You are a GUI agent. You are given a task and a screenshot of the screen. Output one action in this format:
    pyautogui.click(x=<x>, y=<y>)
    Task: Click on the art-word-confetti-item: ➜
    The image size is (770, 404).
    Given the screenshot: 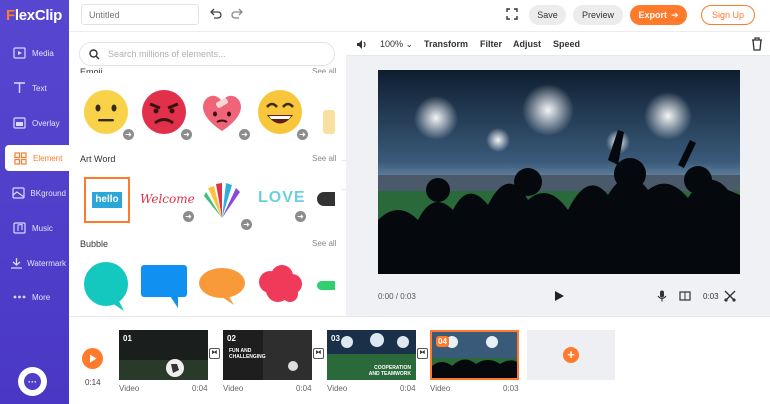 What is the action you would take?
    pyautogui.click(x=226, y=204)
    